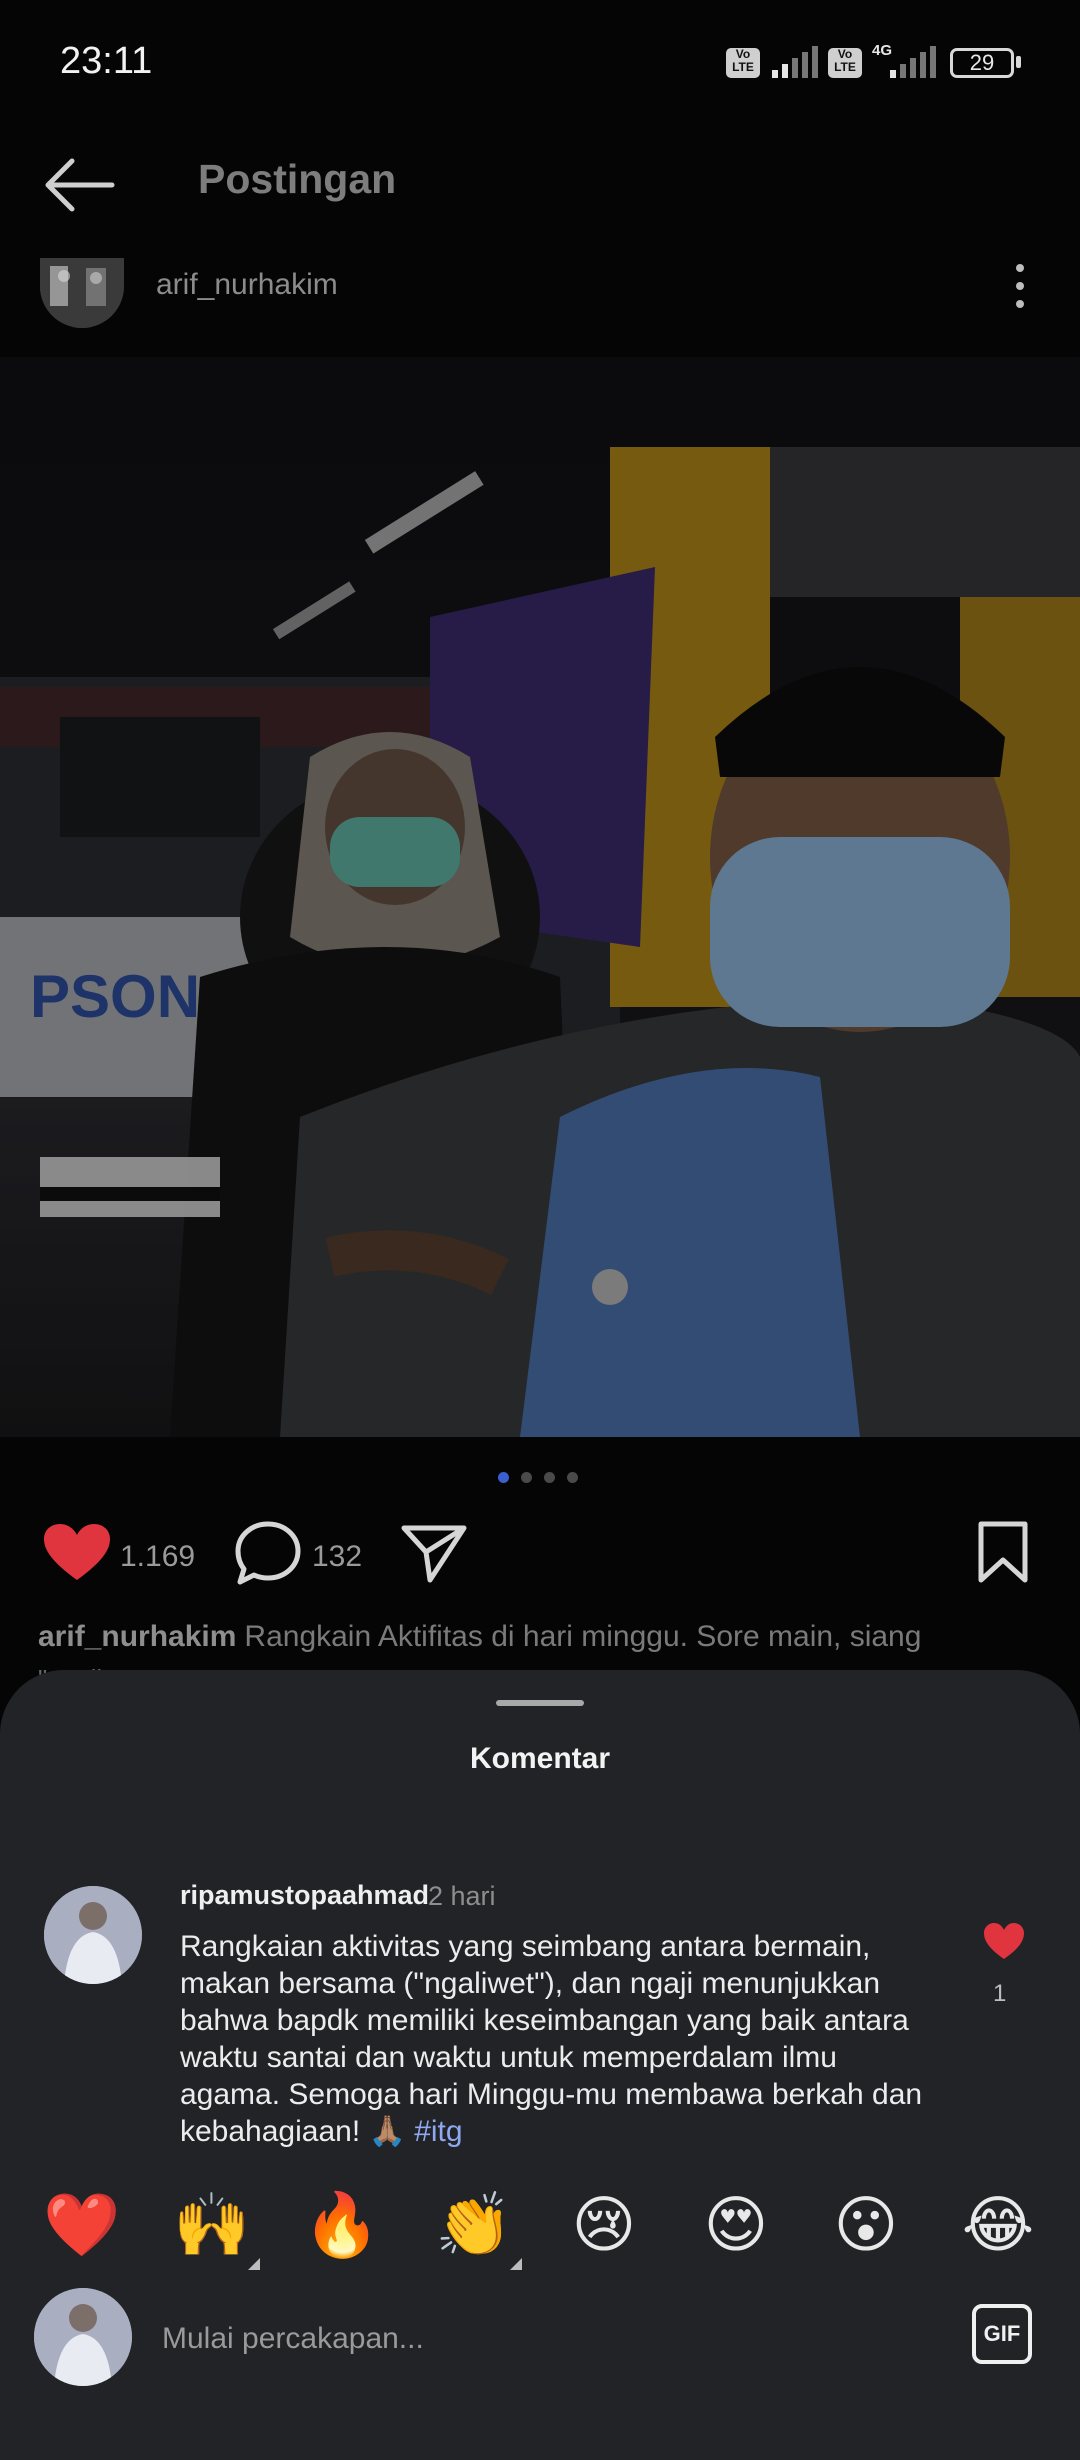 This screenshot has width=1080, height=2460. What do you see at coordinates (77, 1553) in the screenshot?
I see `heart-filled-icon` at bounding box center [77, 1553].